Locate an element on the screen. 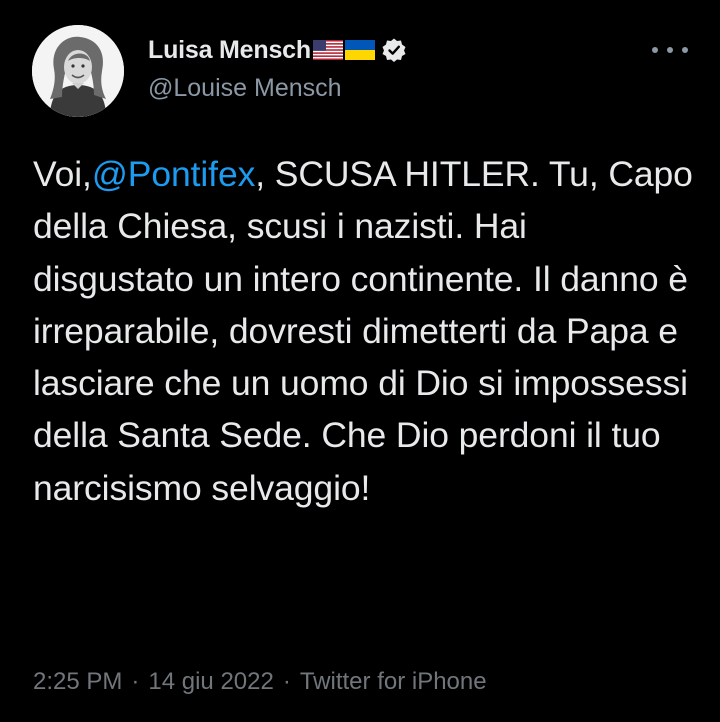  tweet-source-link: Twitter for iPhone is located at coordinates (393, 682).